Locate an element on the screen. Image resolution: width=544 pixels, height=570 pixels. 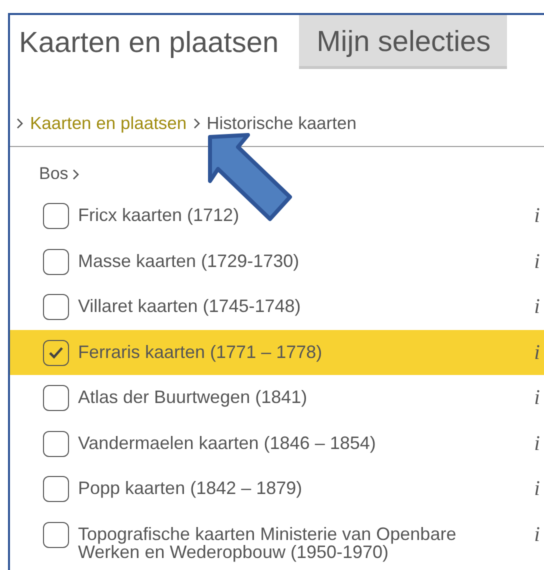
check-icon is located at coordinates (56, 353).